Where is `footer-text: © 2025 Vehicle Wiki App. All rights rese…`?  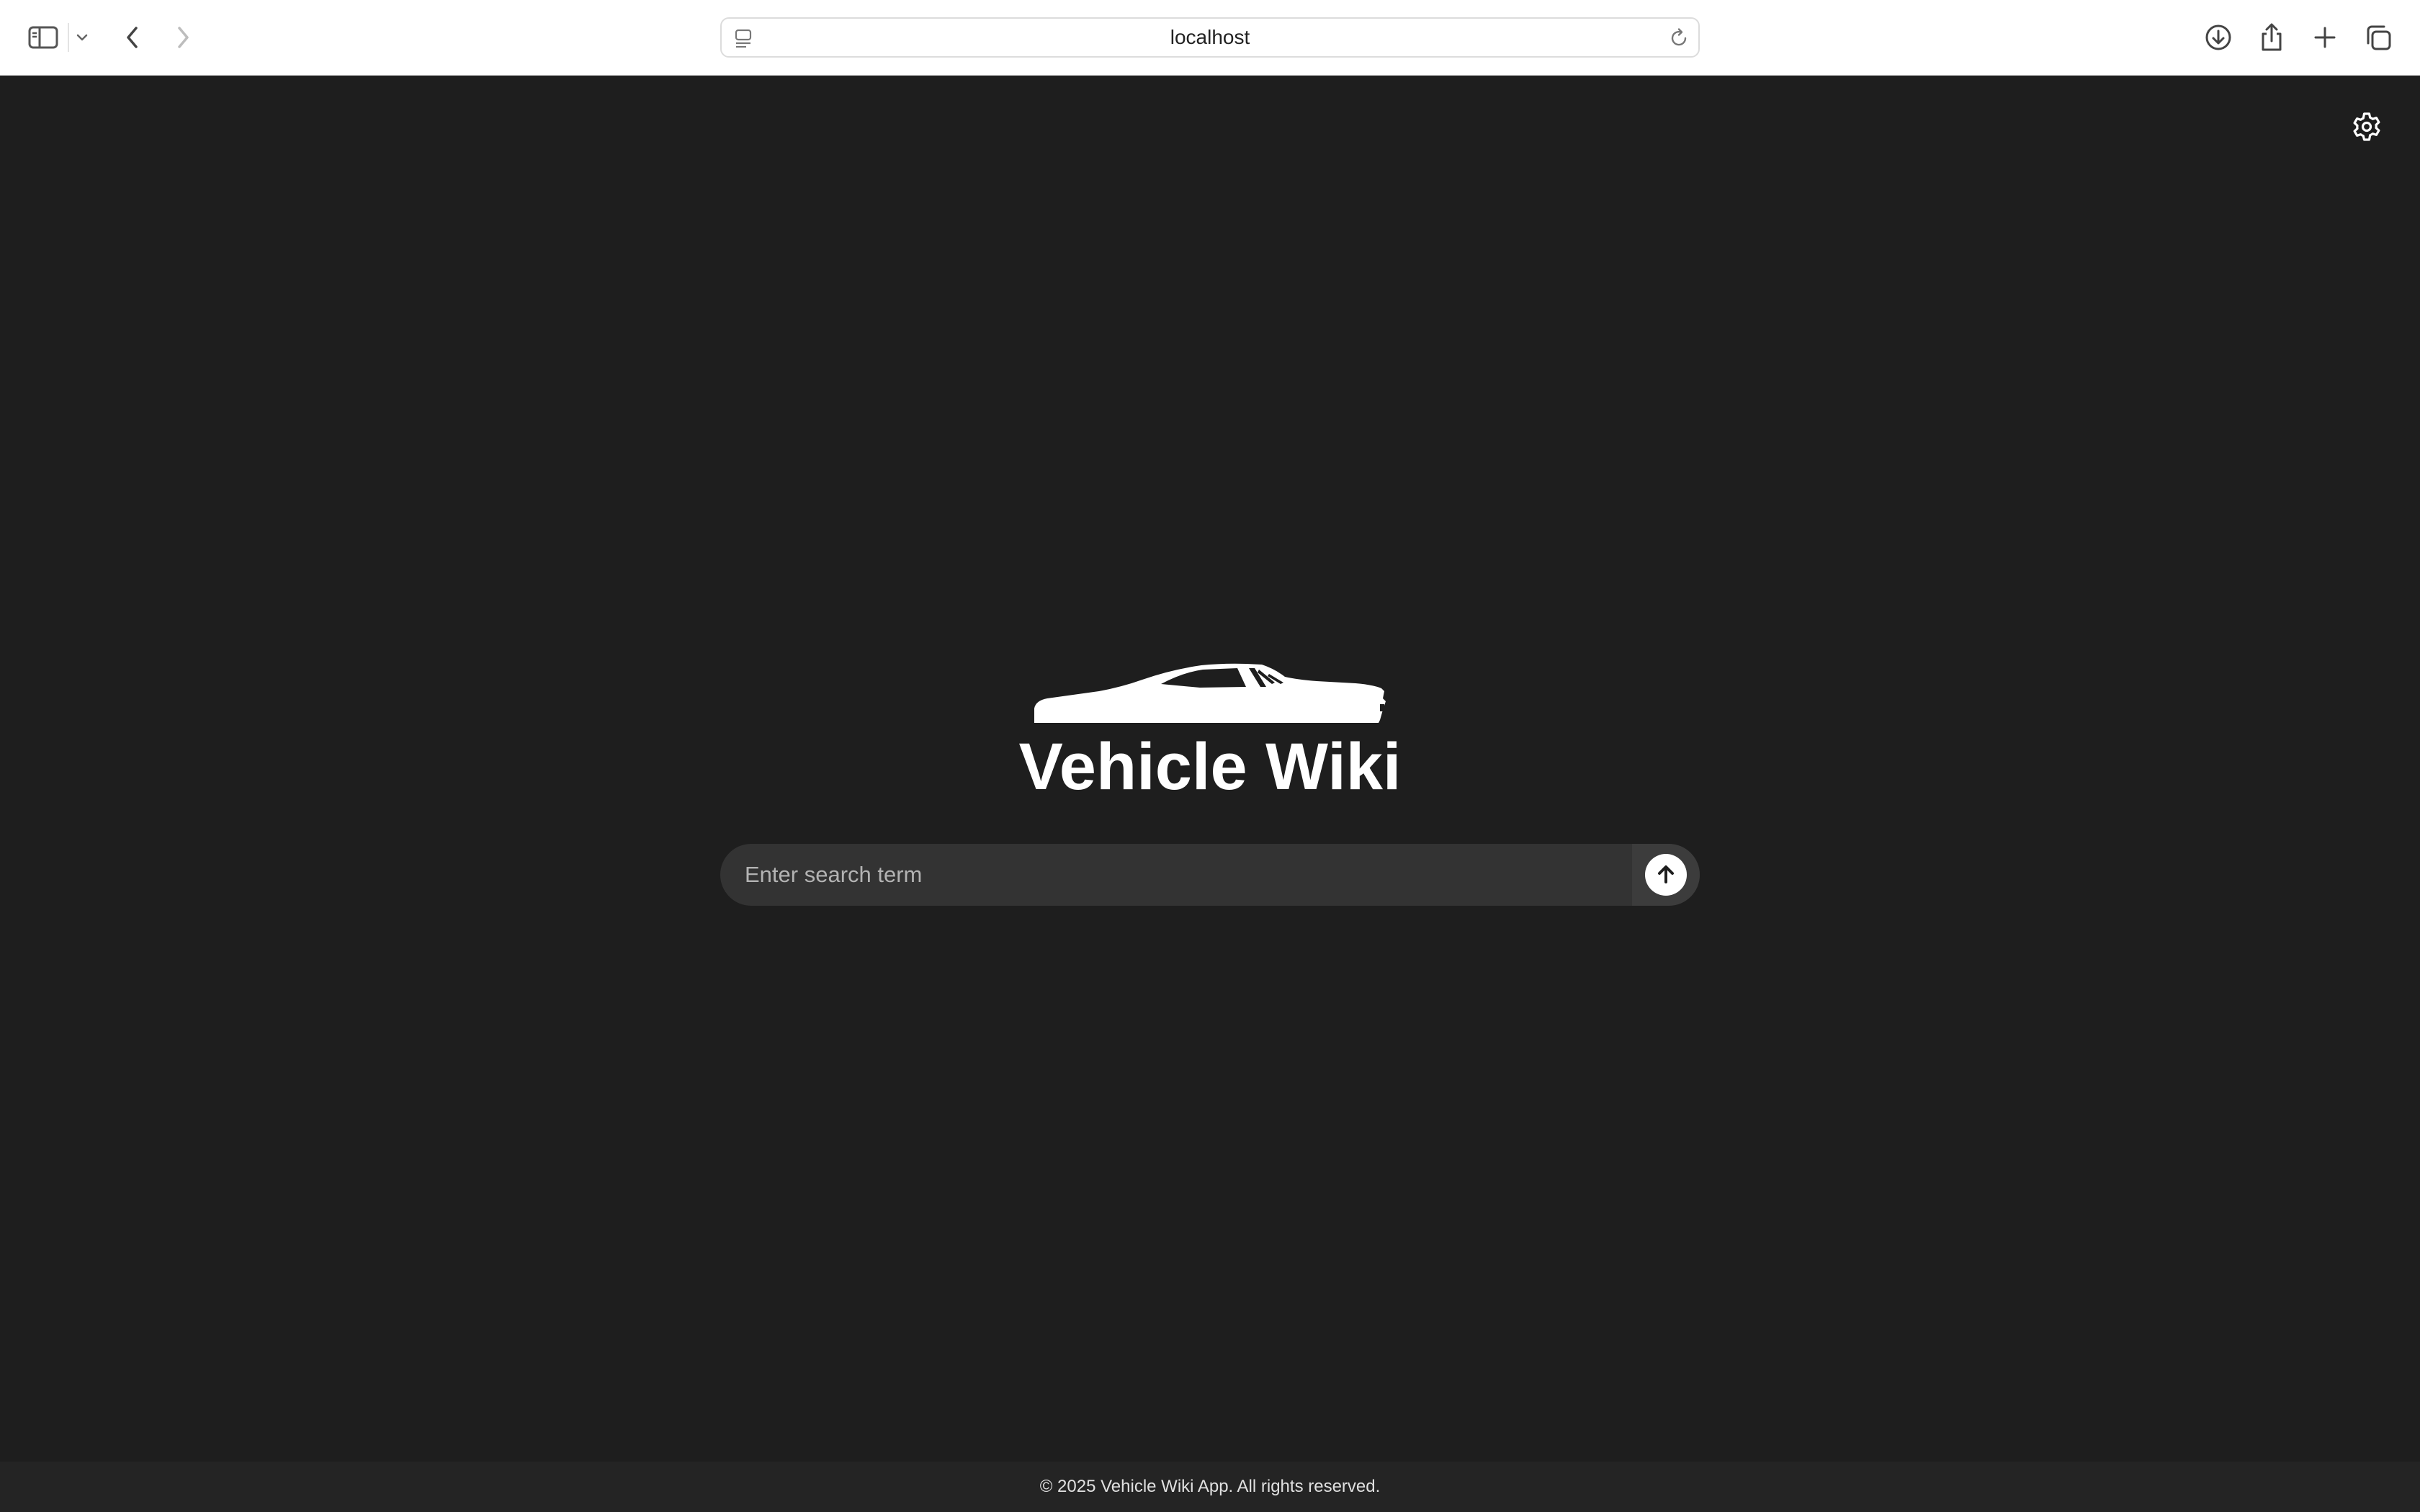
footer-text: © 2025 Vehicle Wiki App. All rights rese… is located at coordinates (1210, 1486).